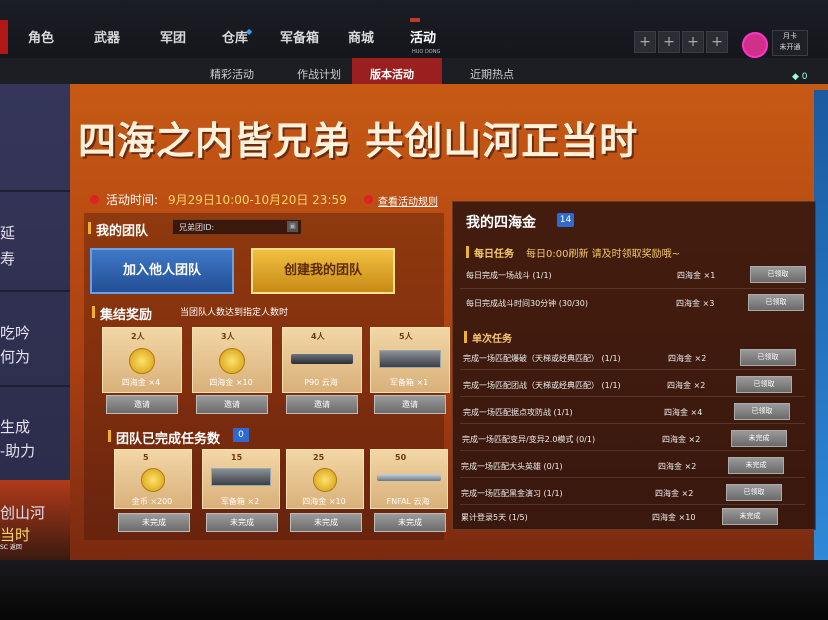  Describe the element at coordinates (197, 227) in the screenshot. I see `team-id-label: 兄弟团ID:` at that location.